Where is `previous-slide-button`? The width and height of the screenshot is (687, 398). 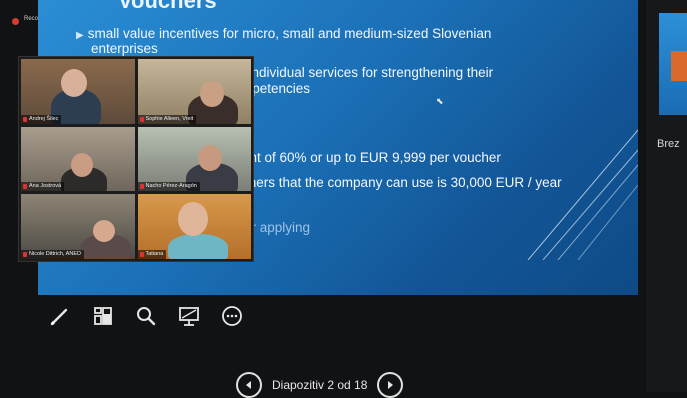 previous-slide-button is located at coordinates (249, 385).